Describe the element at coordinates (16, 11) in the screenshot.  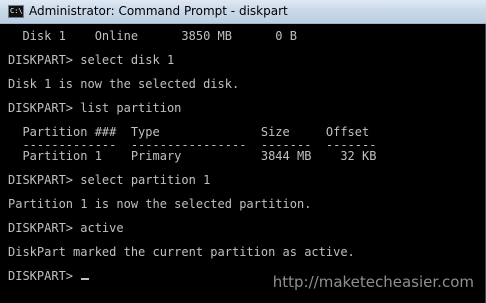
I see `command-prompt-icon: C:\` at that location.